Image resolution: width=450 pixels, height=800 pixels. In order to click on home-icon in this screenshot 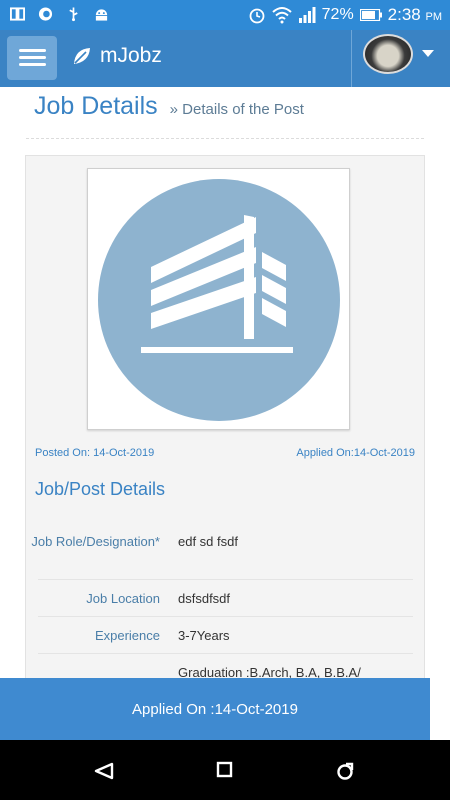, I will do `click(225, 770)`.